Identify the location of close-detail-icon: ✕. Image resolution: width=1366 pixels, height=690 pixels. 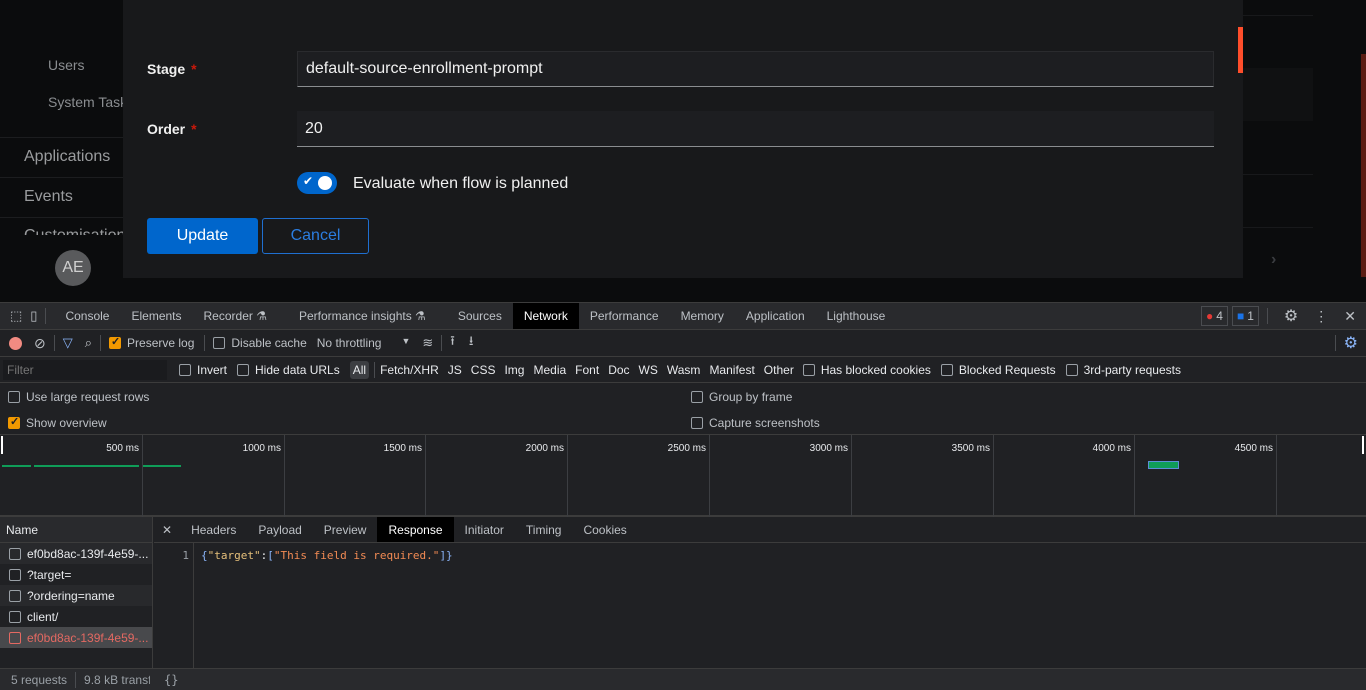
(167, 530).